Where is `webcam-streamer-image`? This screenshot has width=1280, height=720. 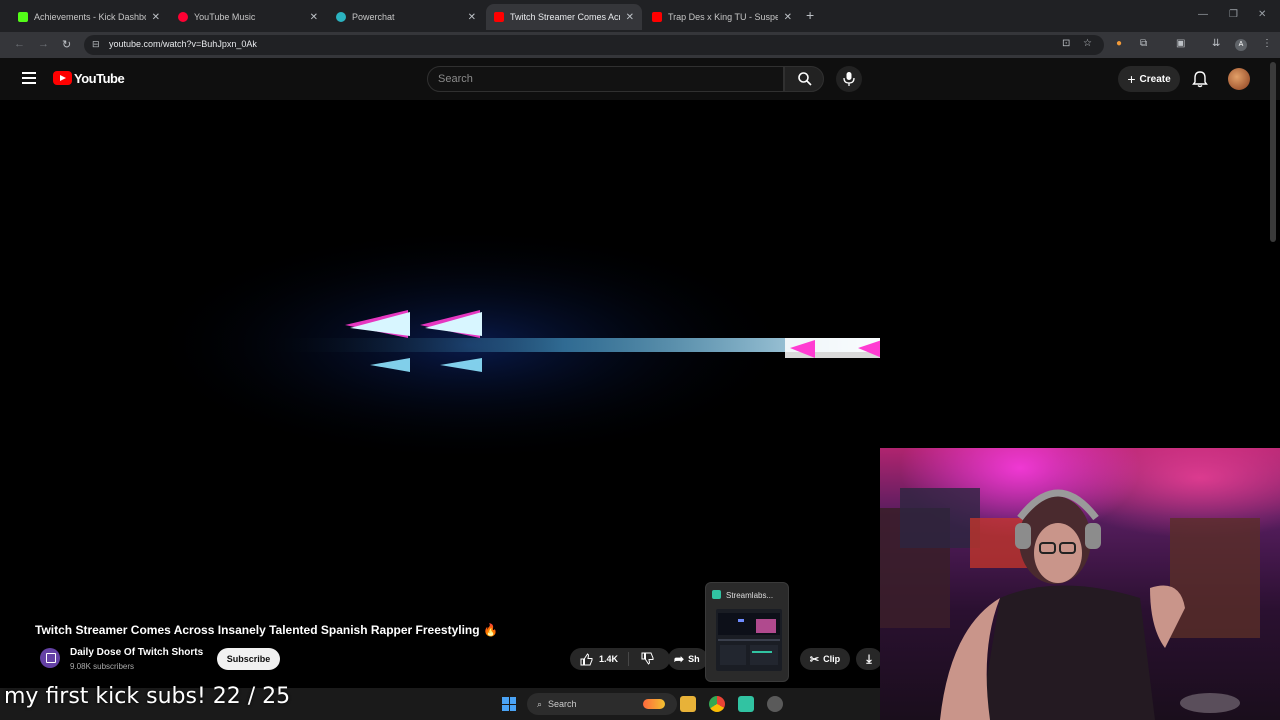 webcam-streamer-image is located at coordinates (1070, 604).